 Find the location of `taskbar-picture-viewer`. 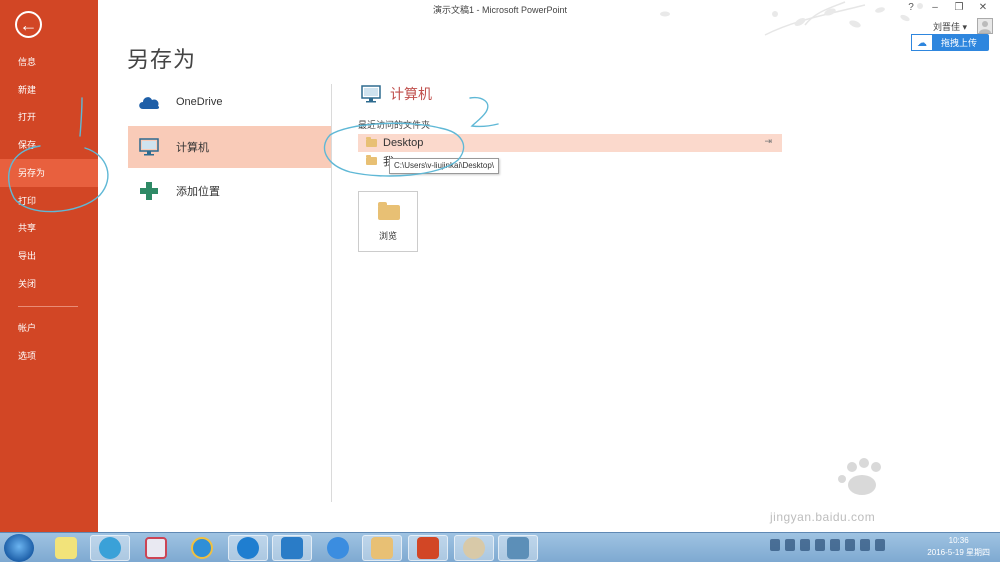

taskbar-picture-viewer is located at coordinates (518, 548).